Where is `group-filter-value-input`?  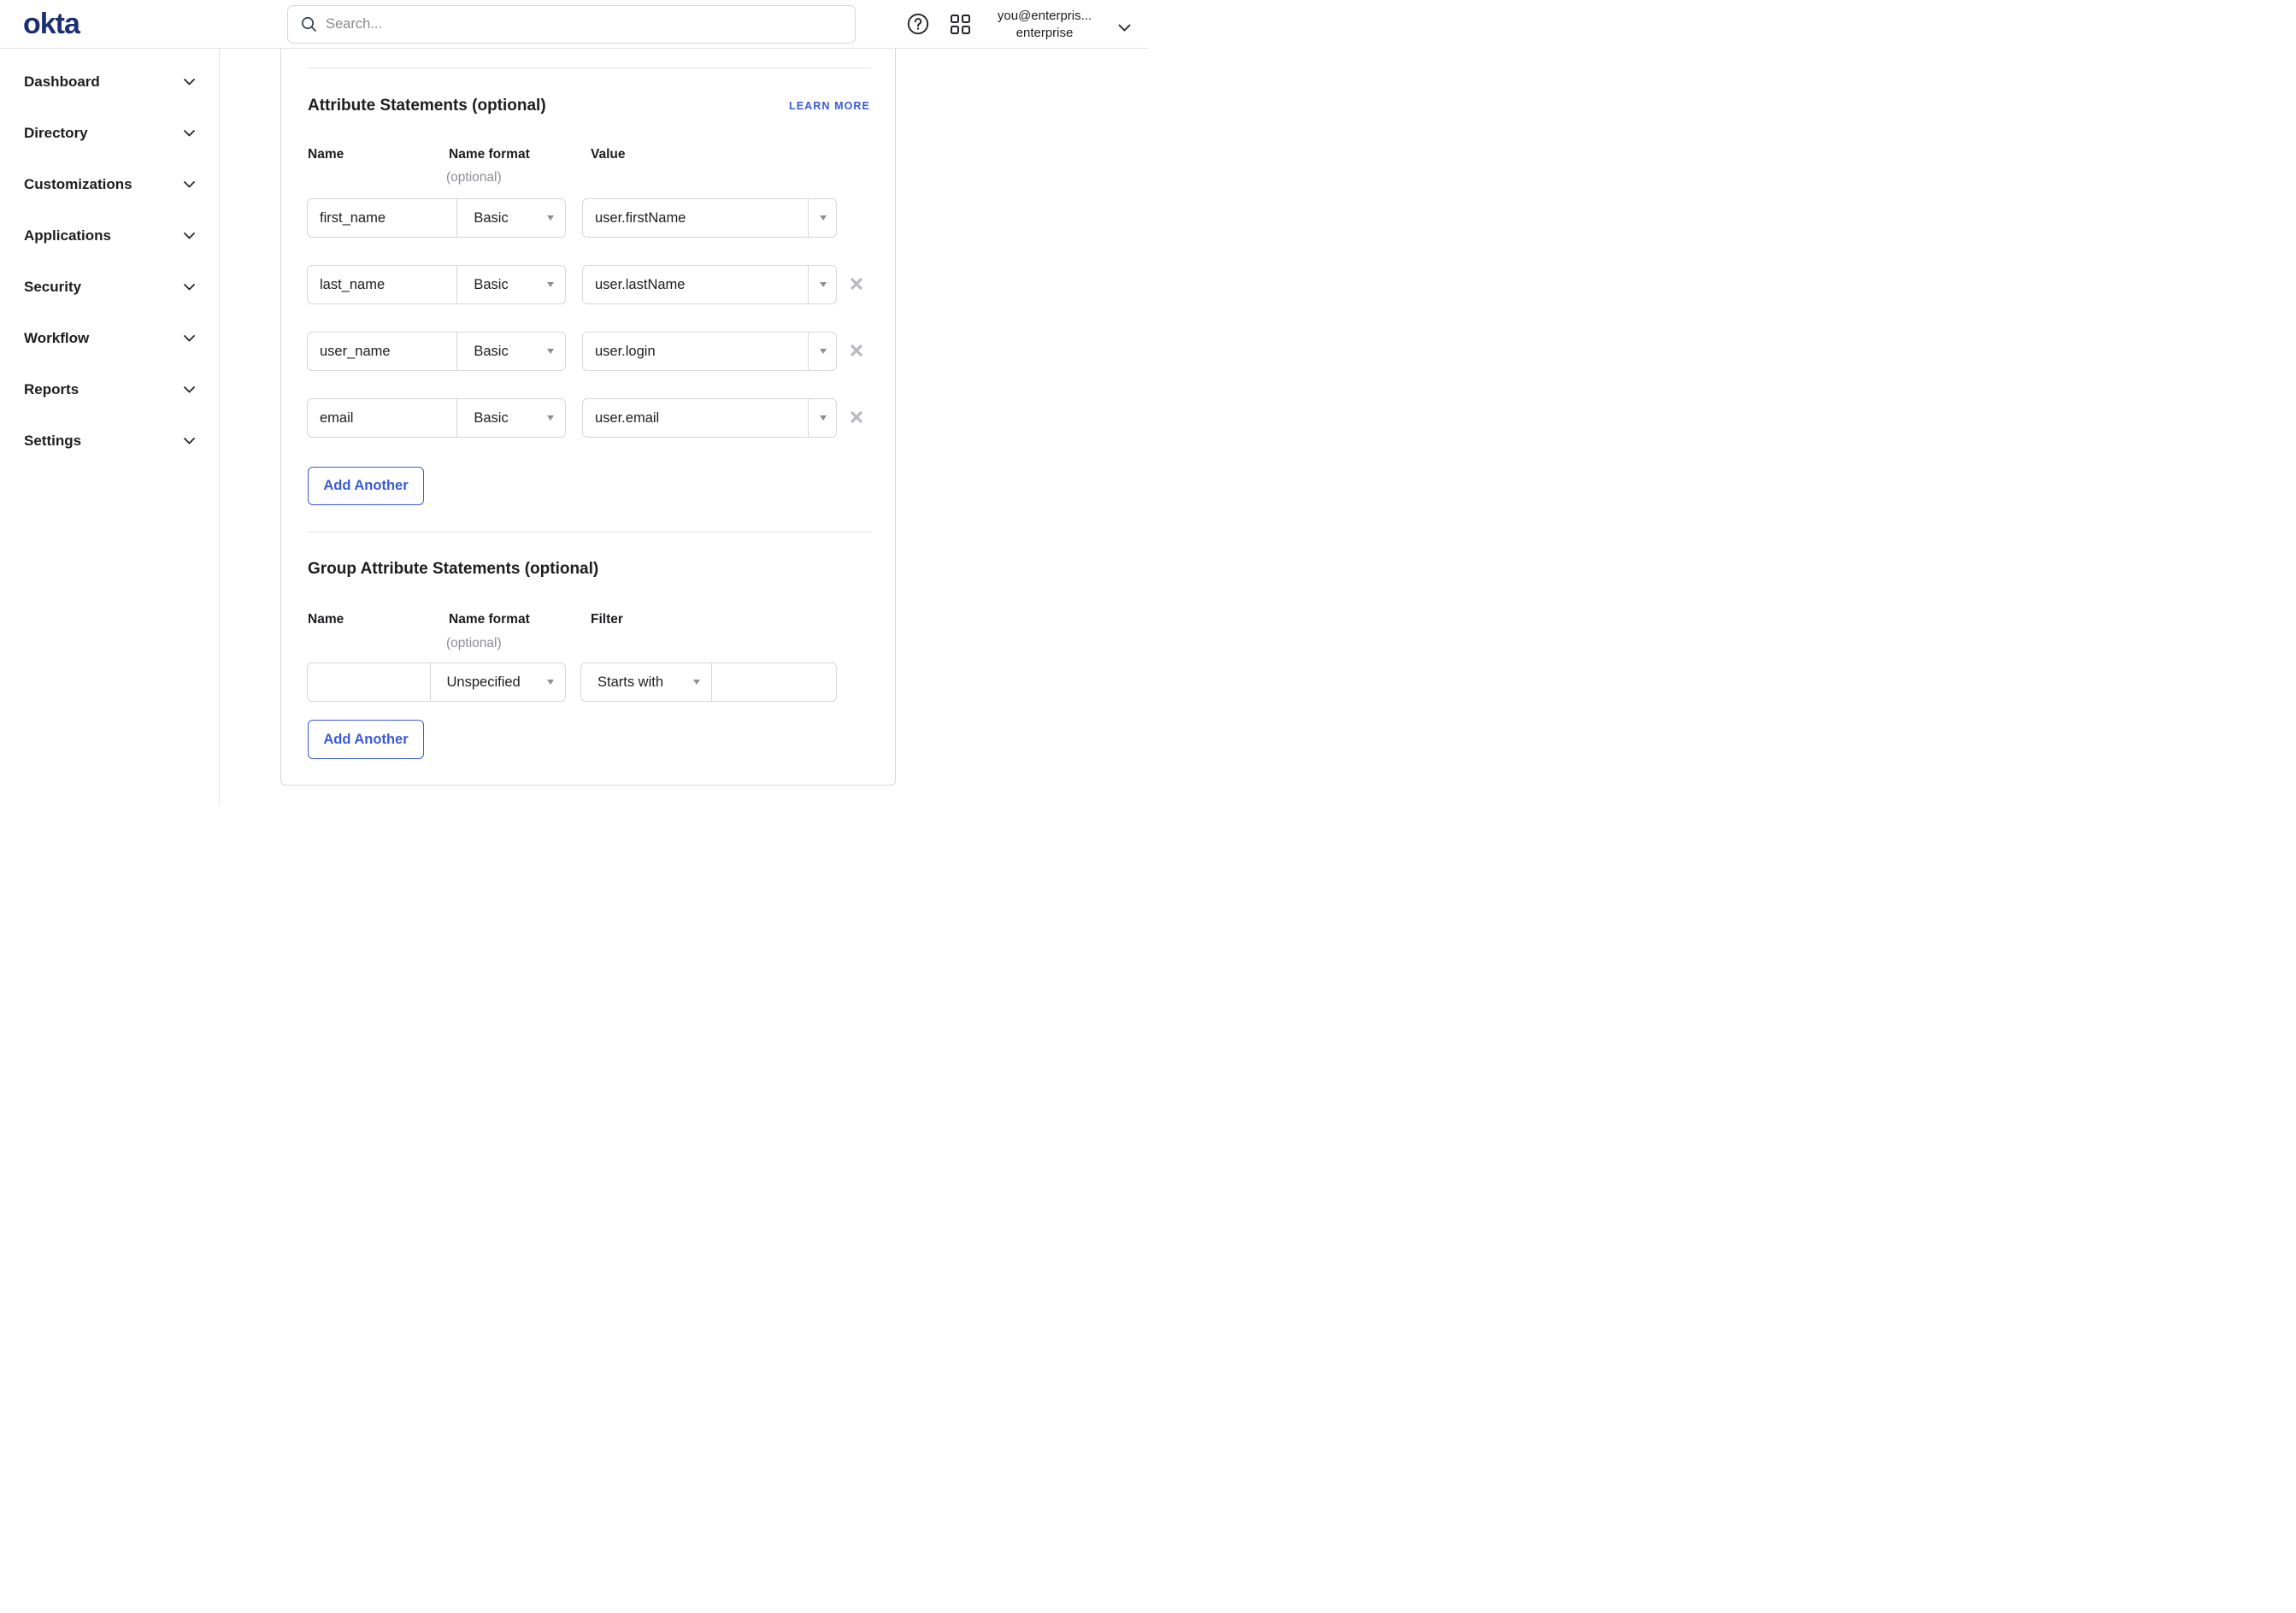
group-filter-value-input is located at coordinates (773, 682).